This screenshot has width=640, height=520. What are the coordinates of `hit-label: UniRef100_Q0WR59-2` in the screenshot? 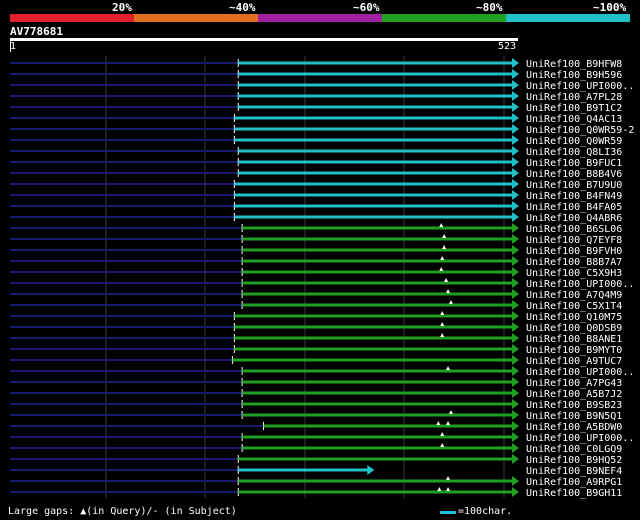 It's located at (580, 130).